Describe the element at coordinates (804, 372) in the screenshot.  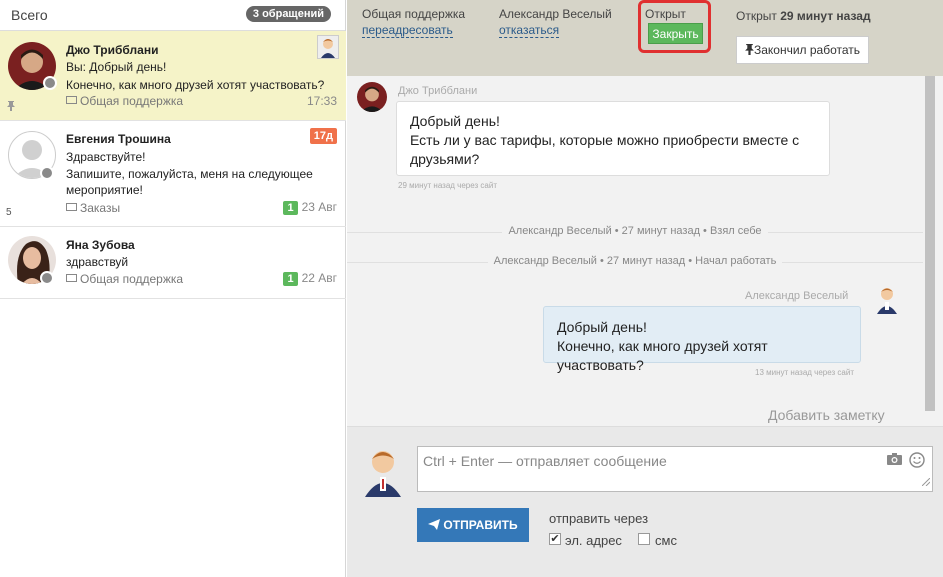
I see `message-meta: 13 минут назад через сайт` at that location.